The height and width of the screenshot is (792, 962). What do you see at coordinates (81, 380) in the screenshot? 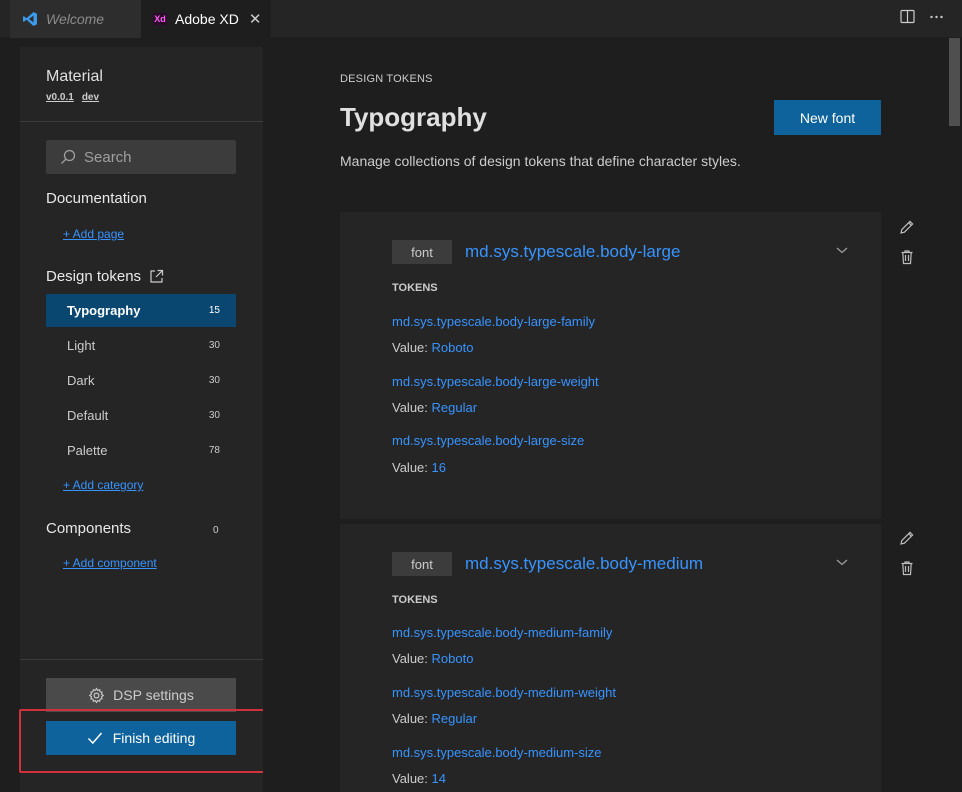
I see `category-label: Dark` at bounding box center [81, 380].